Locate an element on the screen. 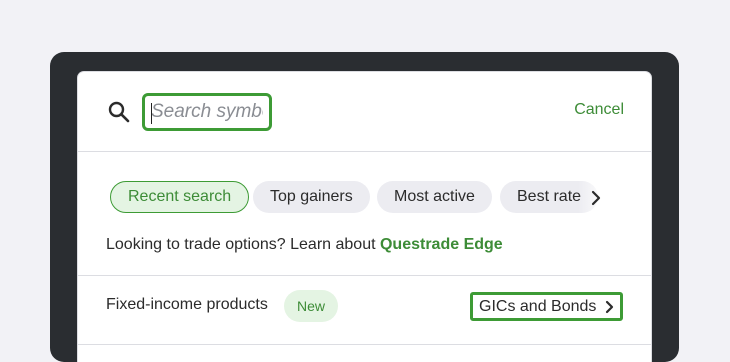  fixed-income-label: Fixed-income products is located at coordinates (187, 304).